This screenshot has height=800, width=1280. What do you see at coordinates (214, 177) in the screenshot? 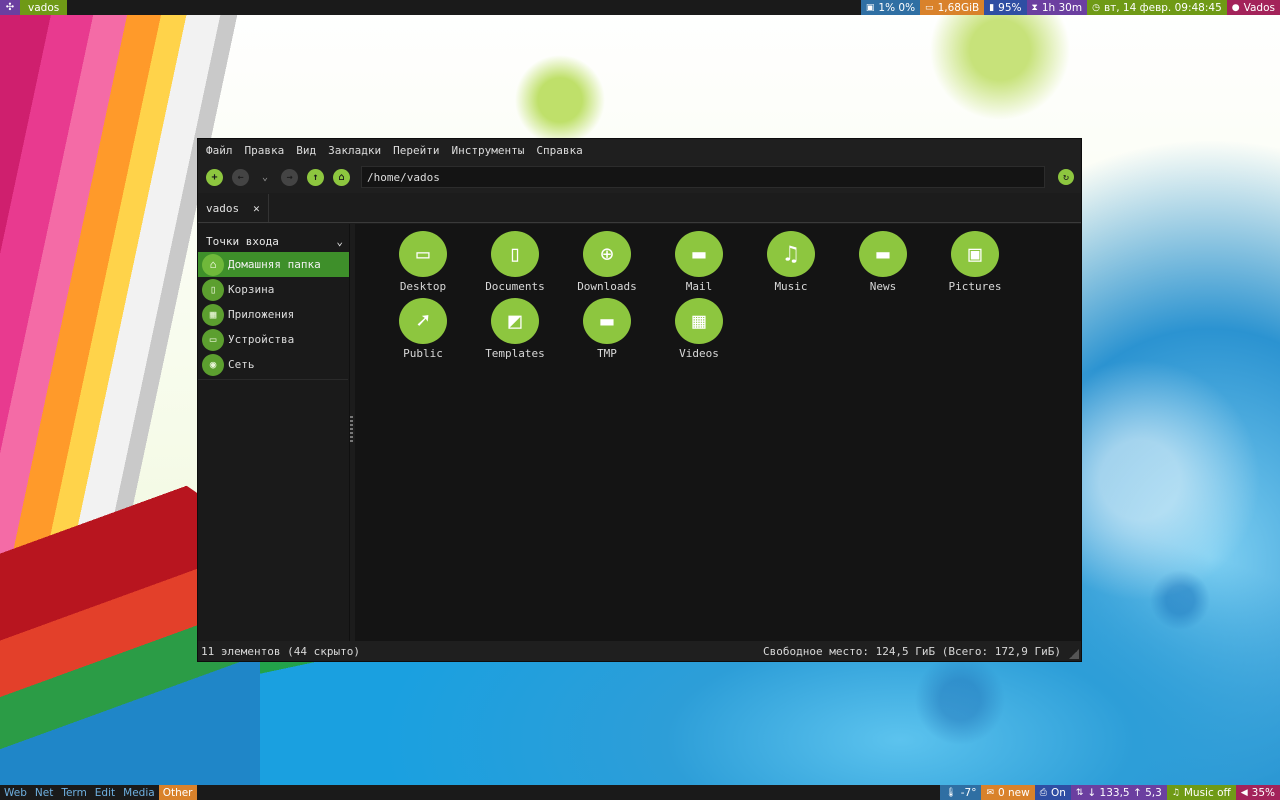
I see `new-tab-button: +` at bounding box center [214, 177].